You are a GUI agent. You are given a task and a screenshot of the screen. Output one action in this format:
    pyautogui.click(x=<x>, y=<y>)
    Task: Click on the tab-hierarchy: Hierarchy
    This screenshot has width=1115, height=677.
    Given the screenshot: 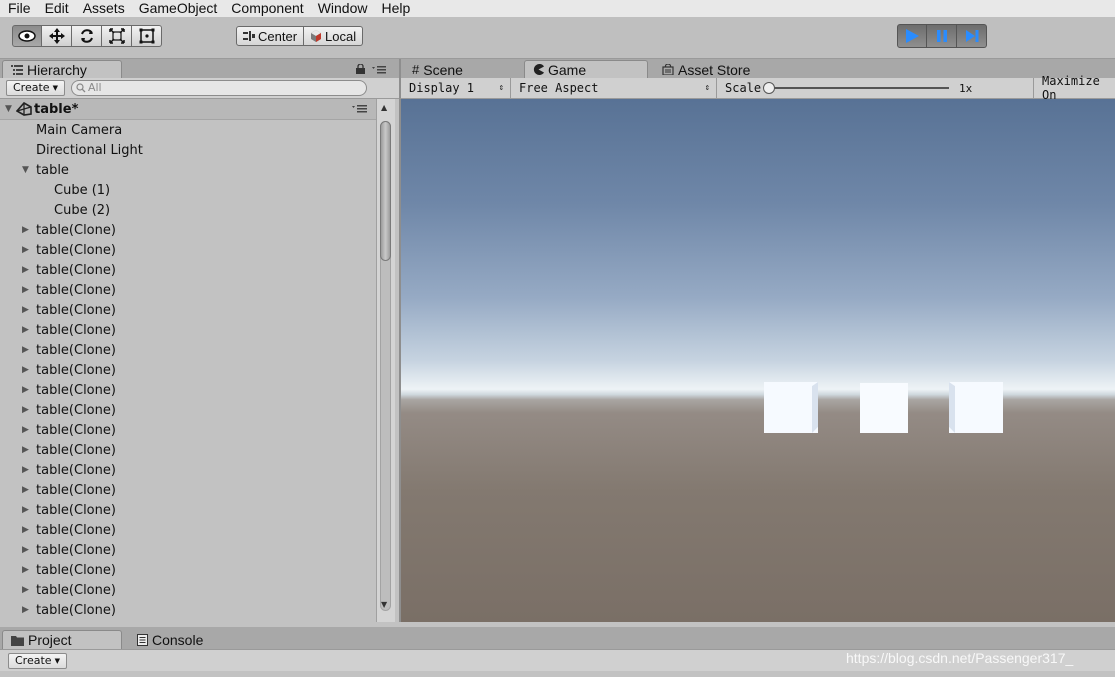 What is the action you would take?
    pyautogui.click(x=62, y=69)
    